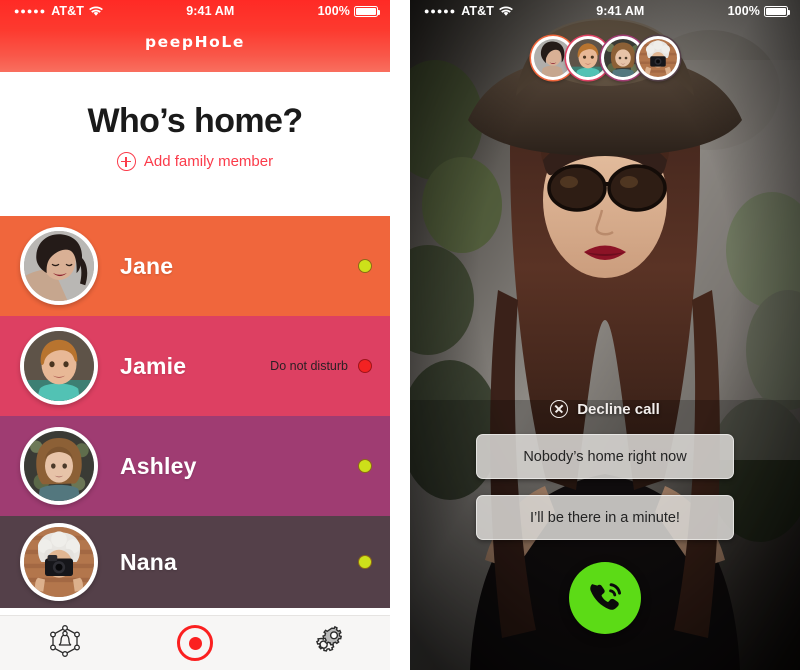 This screenshot has width=800, height=670. Describe the element at coordinates (618, 409) in the screenshot. I see `decline-call-label: Decline call` at that location.